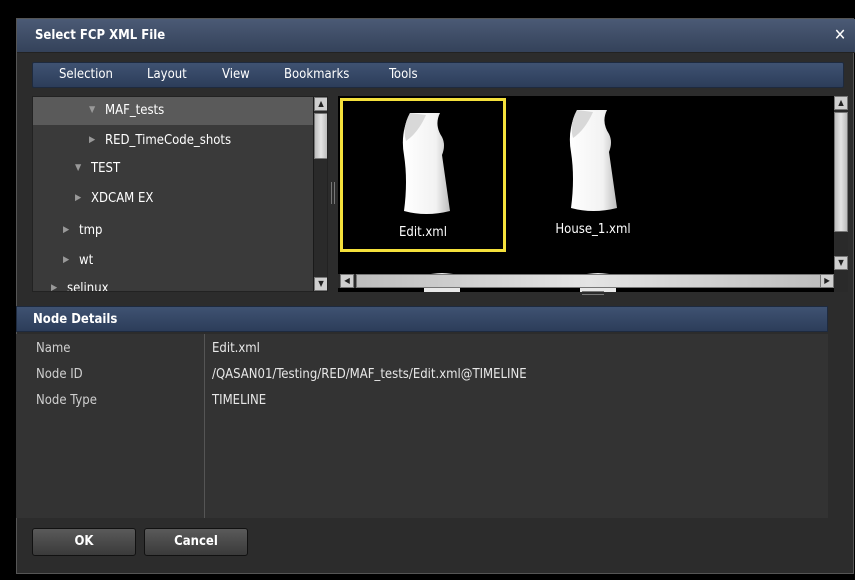 Image resolution: width=855 pixels, height=580 pixels. I want to click on dialog-titlebar: Select FCP XML File ✕, so click(436, 36).